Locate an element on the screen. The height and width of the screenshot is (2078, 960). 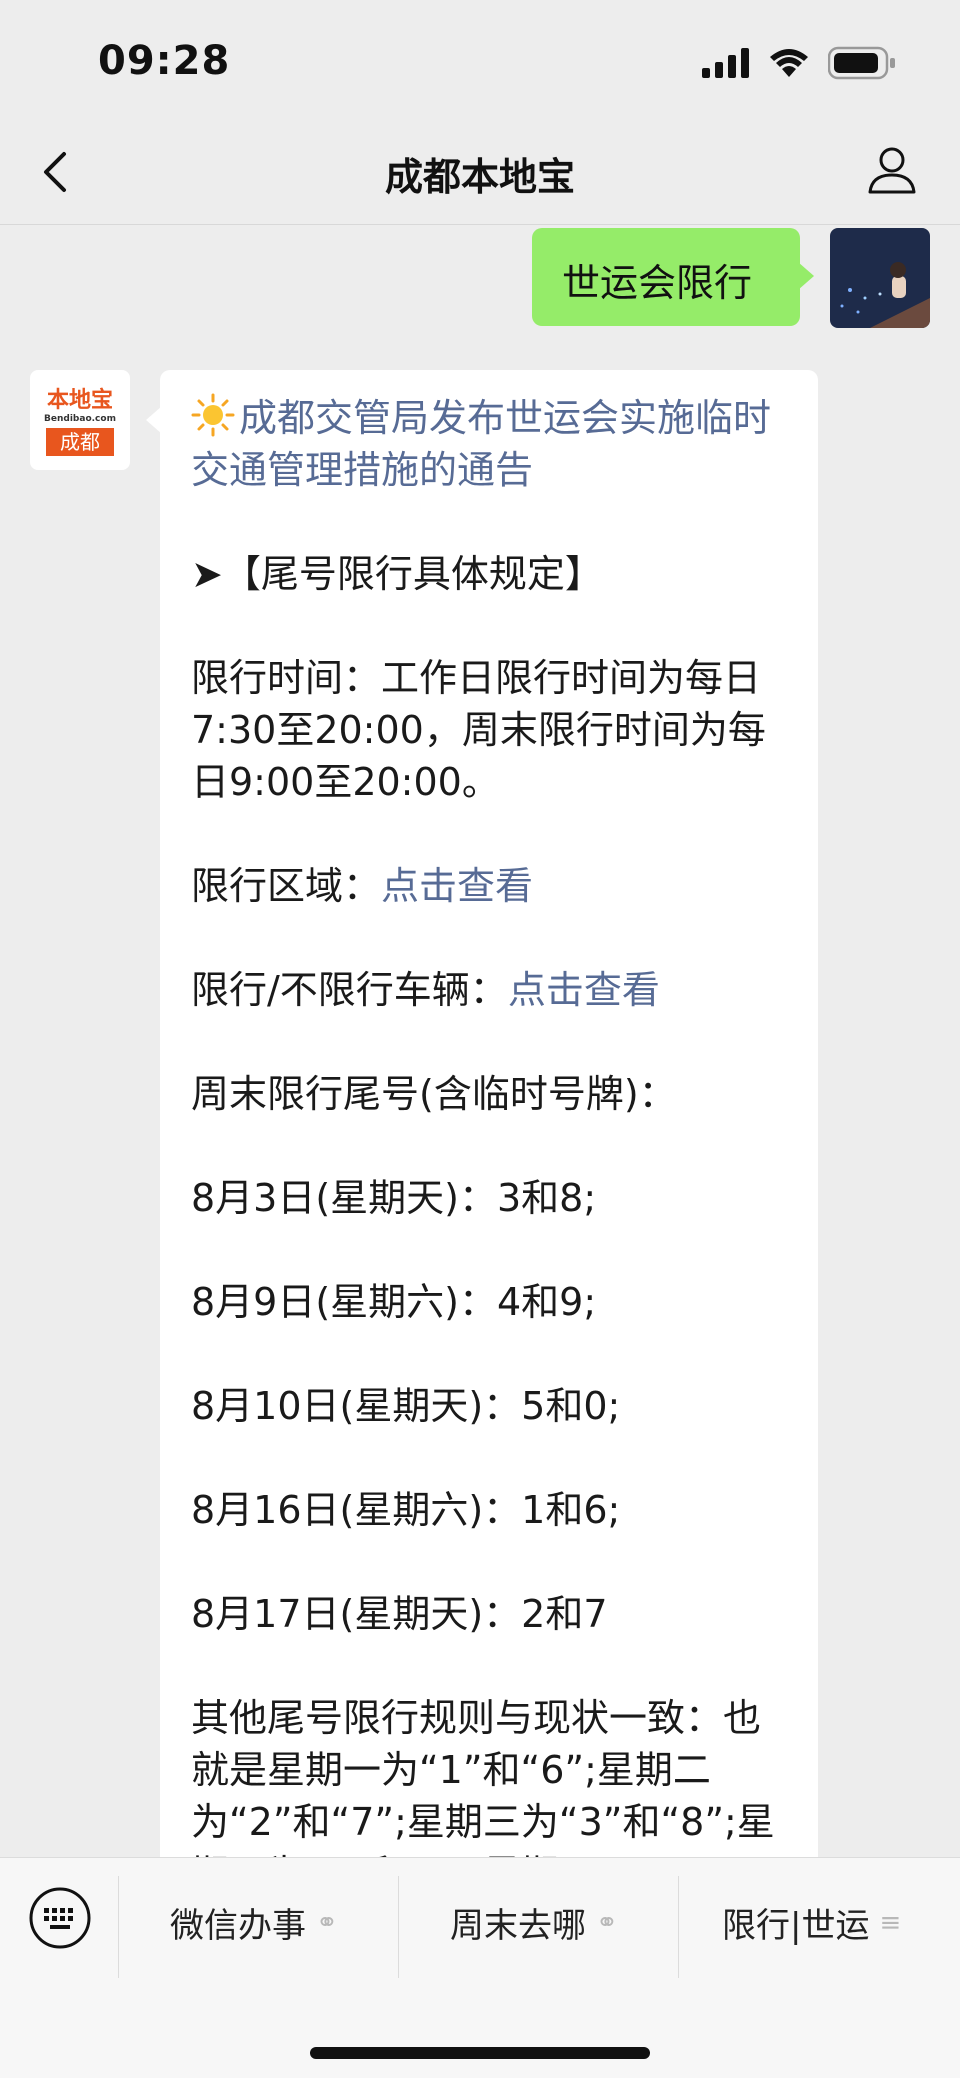
avatar-illustration-icon is located at coordinates (880, 278).